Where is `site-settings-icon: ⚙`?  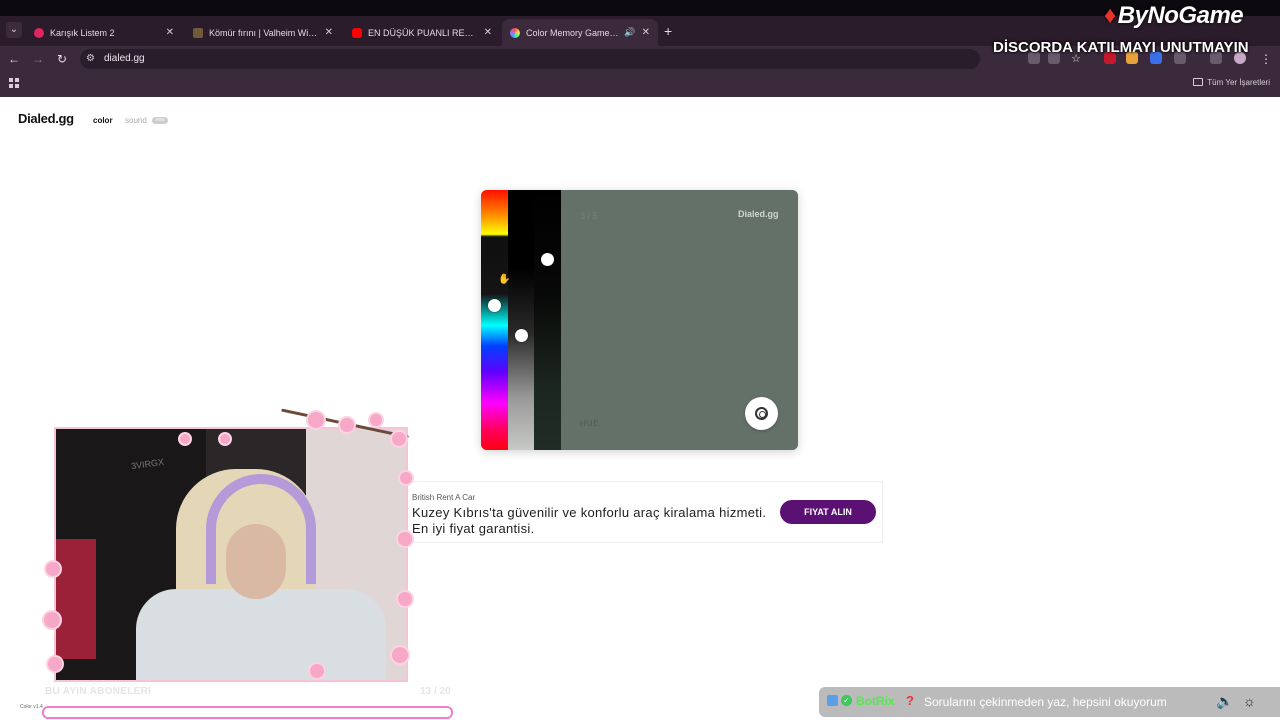 site-settings-icon: ⚙ is located at coordinates (92, 59).